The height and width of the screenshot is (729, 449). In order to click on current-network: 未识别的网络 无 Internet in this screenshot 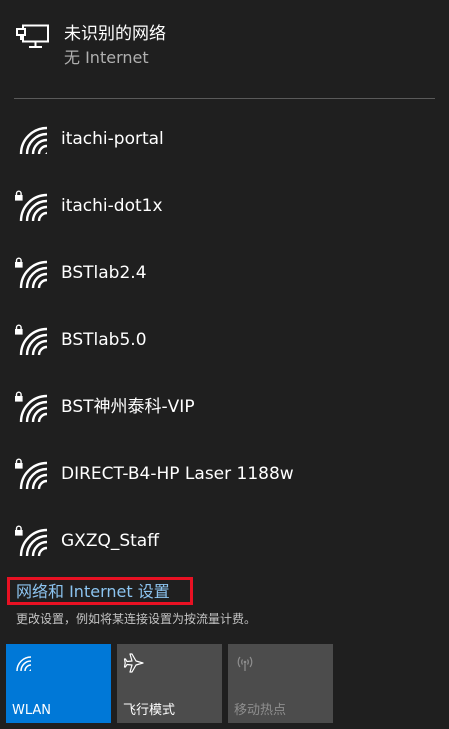, I will do `click(224, 44)`.